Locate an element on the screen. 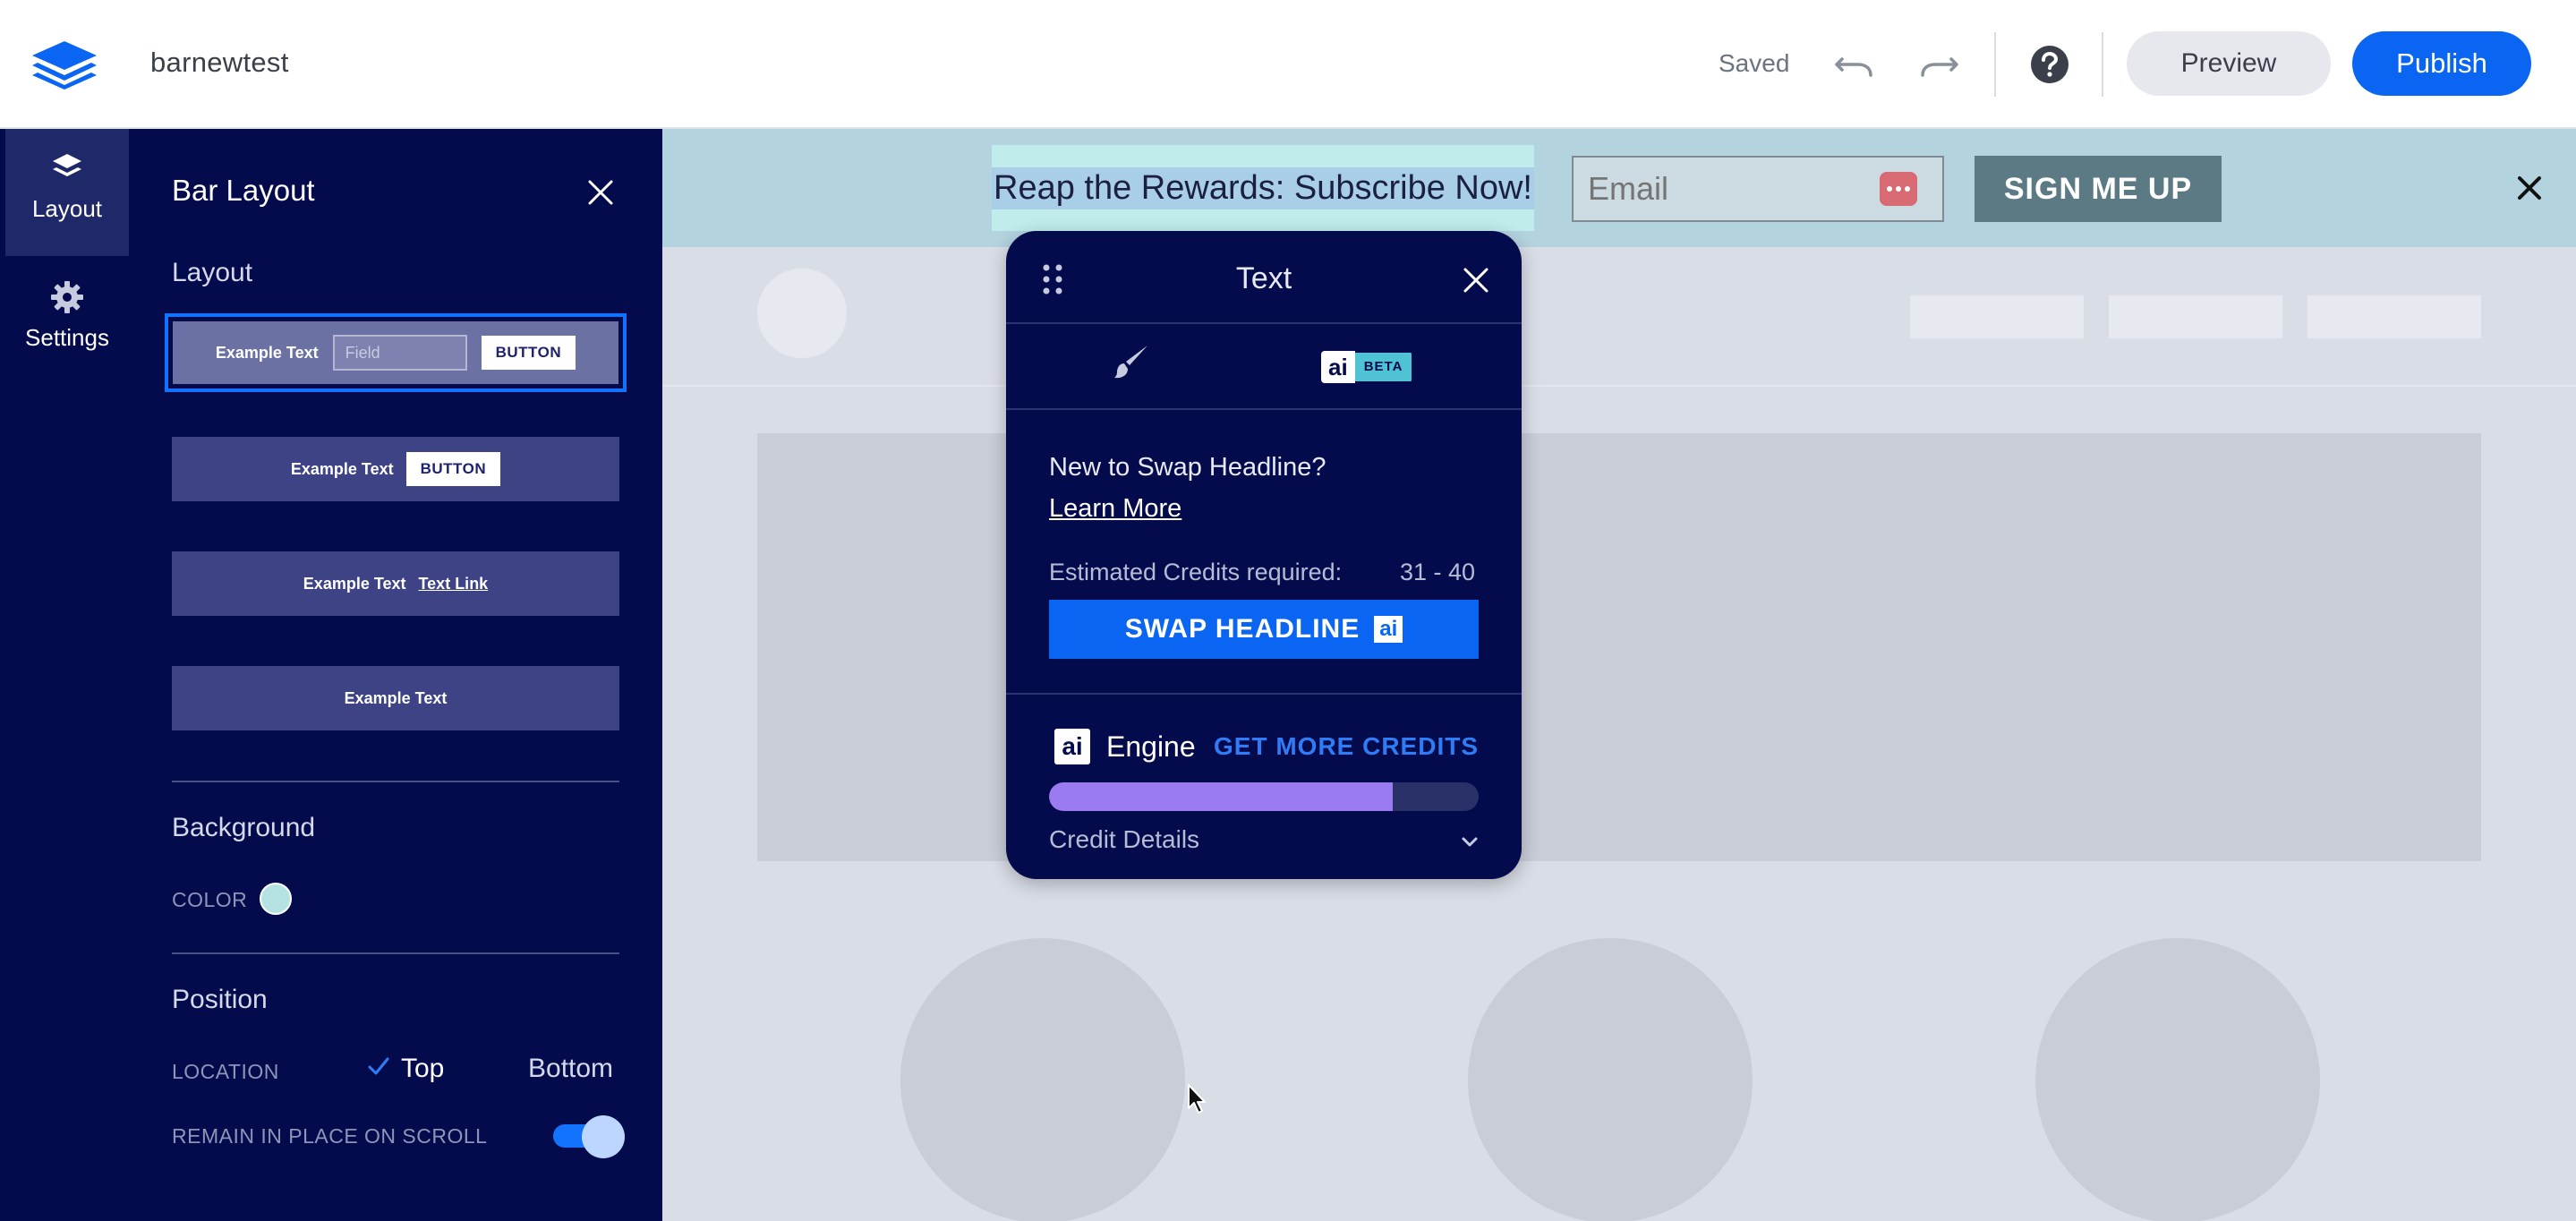  site-name: barnewtest is located at coordinates (219, 63).